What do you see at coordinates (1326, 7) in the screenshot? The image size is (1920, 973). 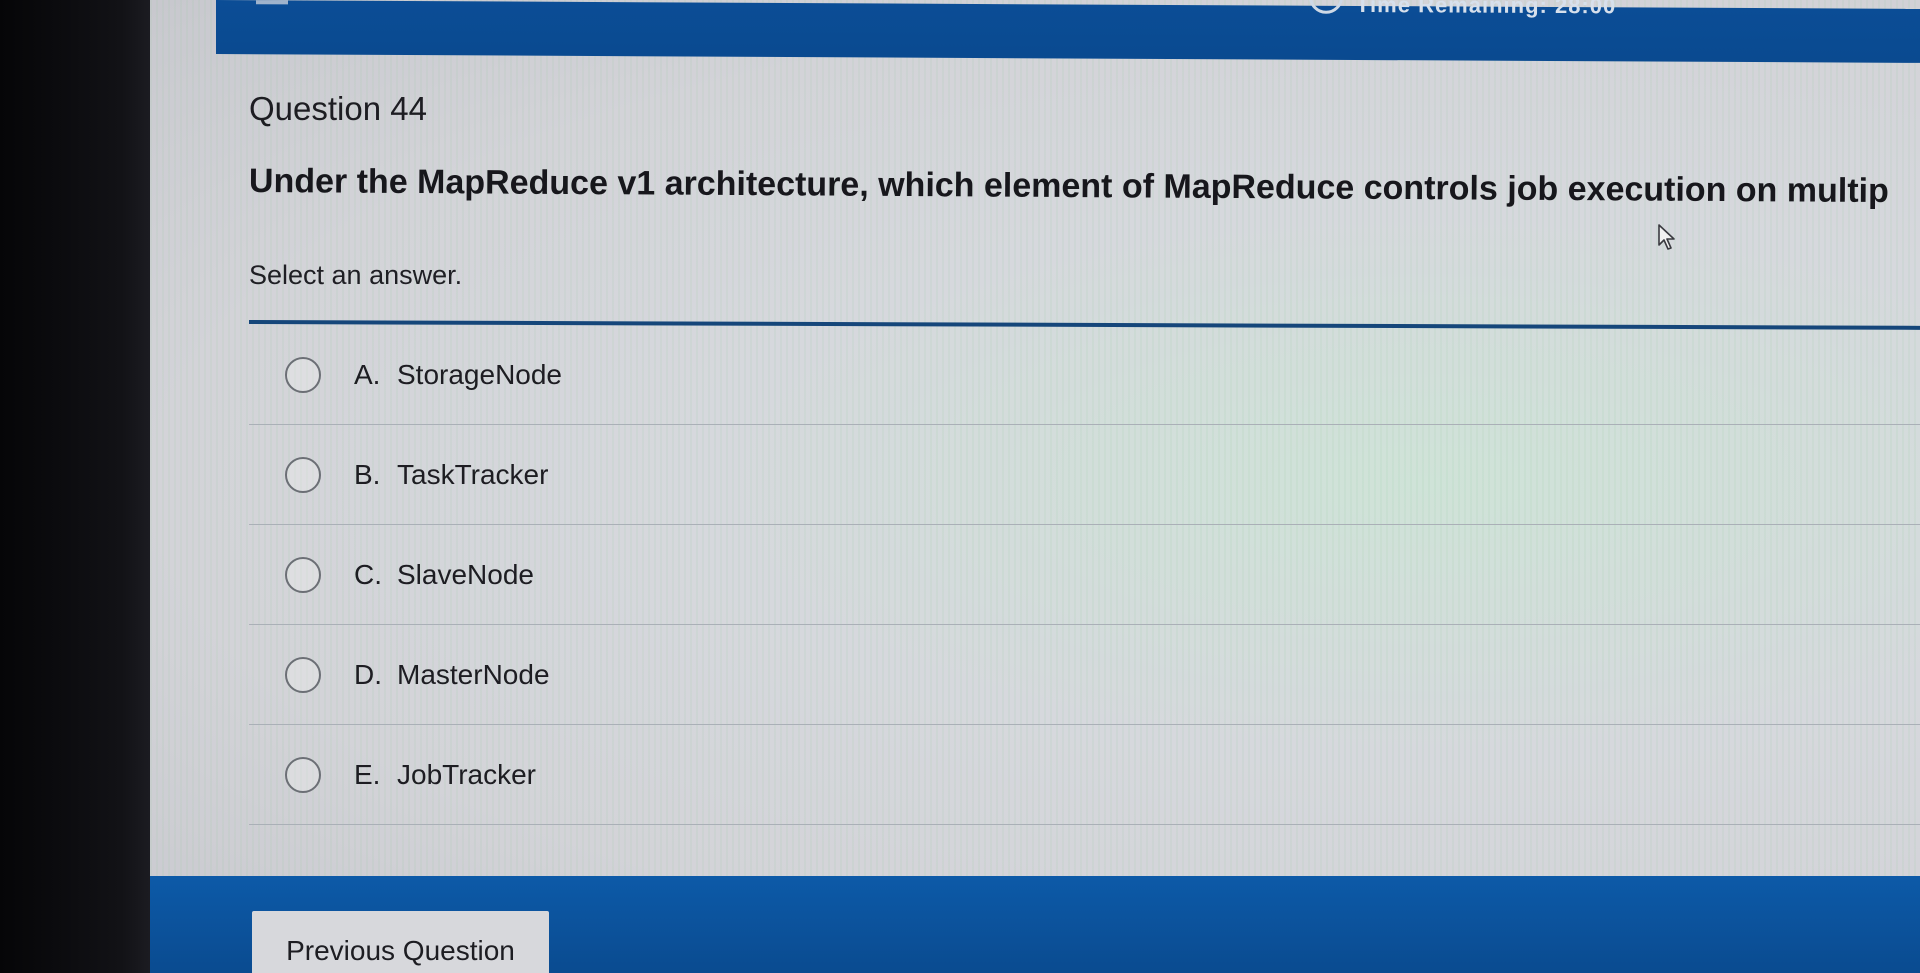 I see `clock-icon` at bounding box center [1326, 7].